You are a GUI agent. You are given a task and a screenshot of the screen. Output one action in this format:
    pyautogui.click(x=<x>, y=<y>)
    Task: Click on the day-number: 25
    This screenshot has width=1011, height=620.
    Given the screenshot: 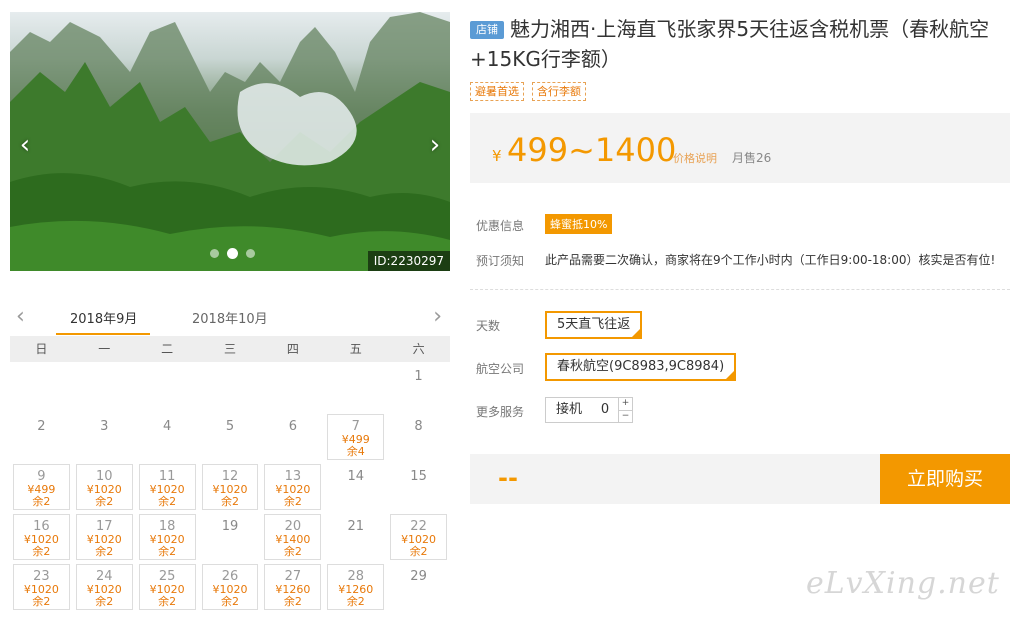 What is the action you would take?
    pyautogui.click(x=167, y=576)
    